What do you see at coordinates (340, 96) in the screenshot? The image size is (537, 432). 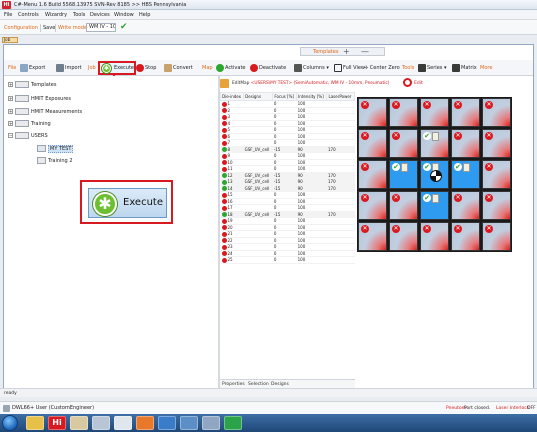 I see `column-header: LaserPower` at bounding box center [340, 96].